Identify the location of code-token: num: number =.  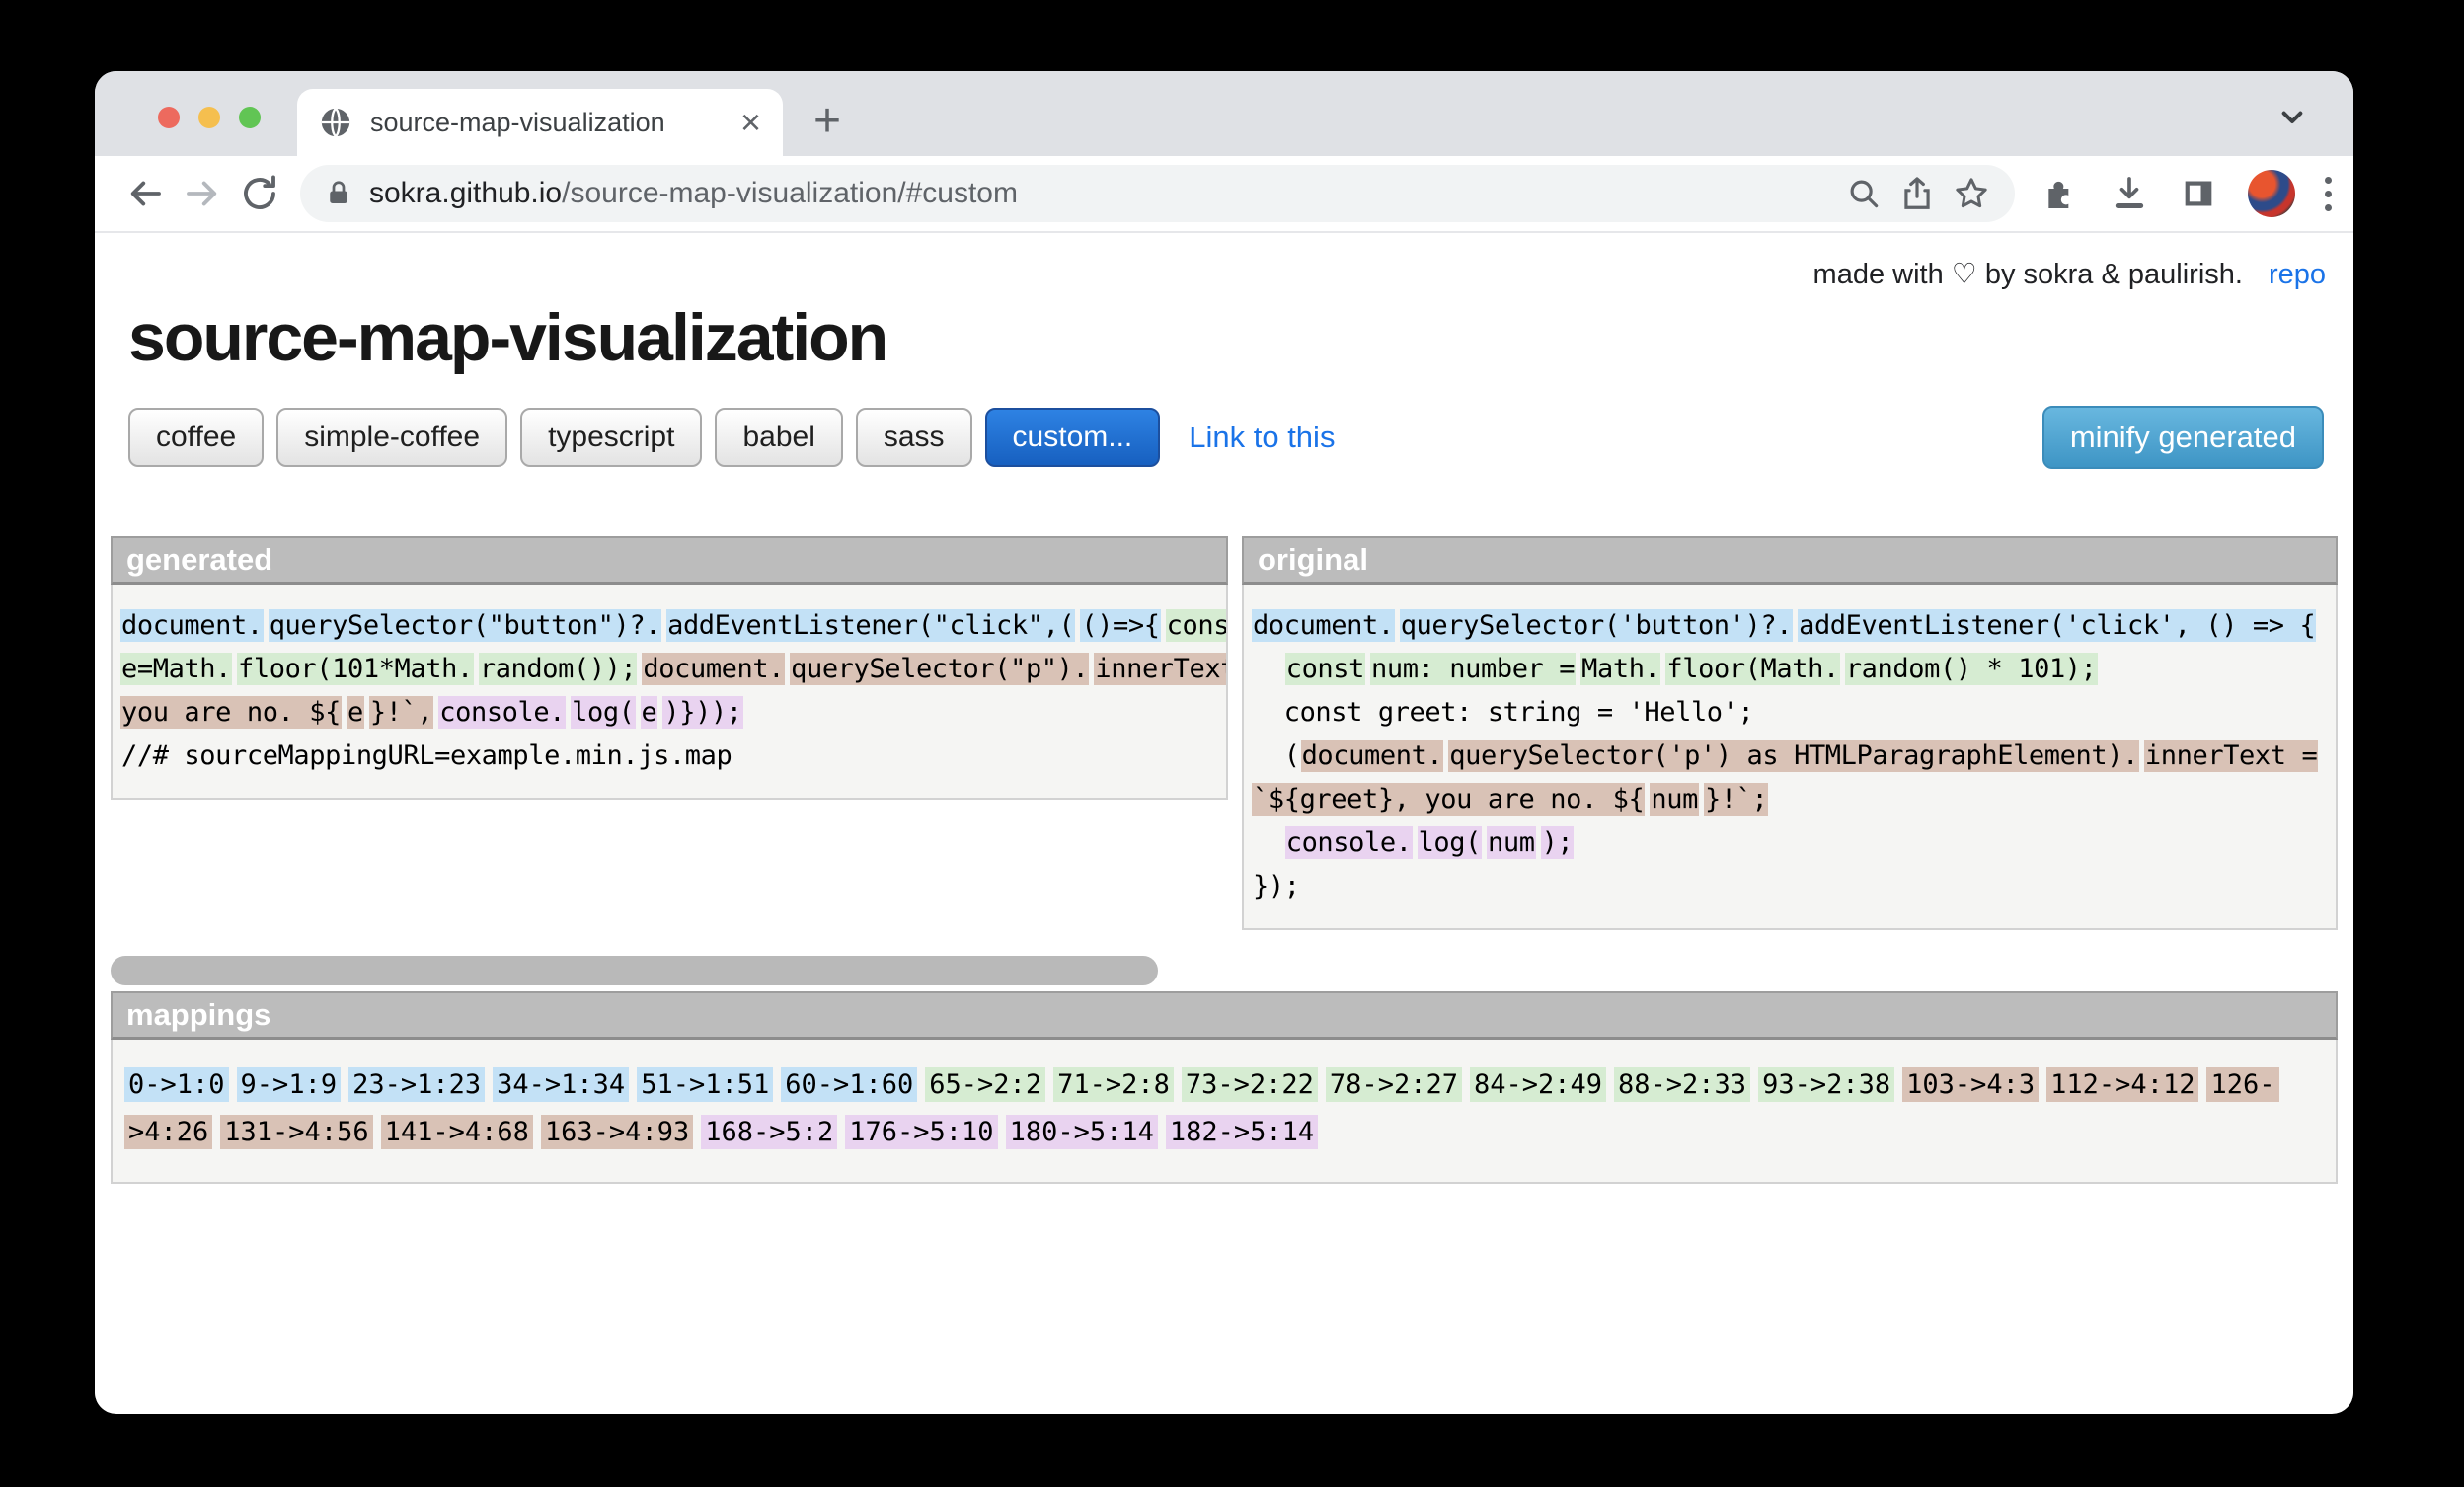
(1473, 669).